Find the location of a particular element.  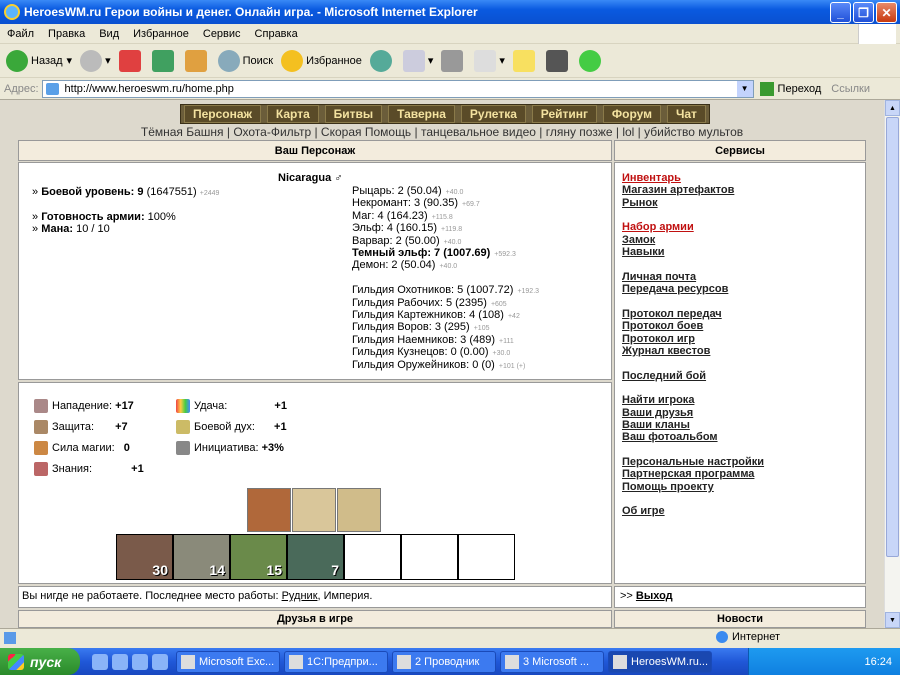

history-button is located at coordinates (382, 60).